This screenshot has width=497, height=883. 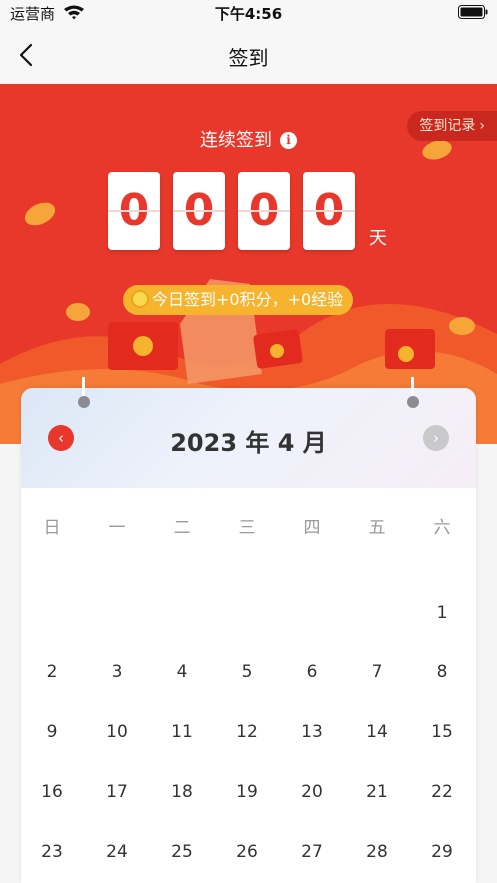 I want to click on calendar-day: 19, so click(x=247, y=792).